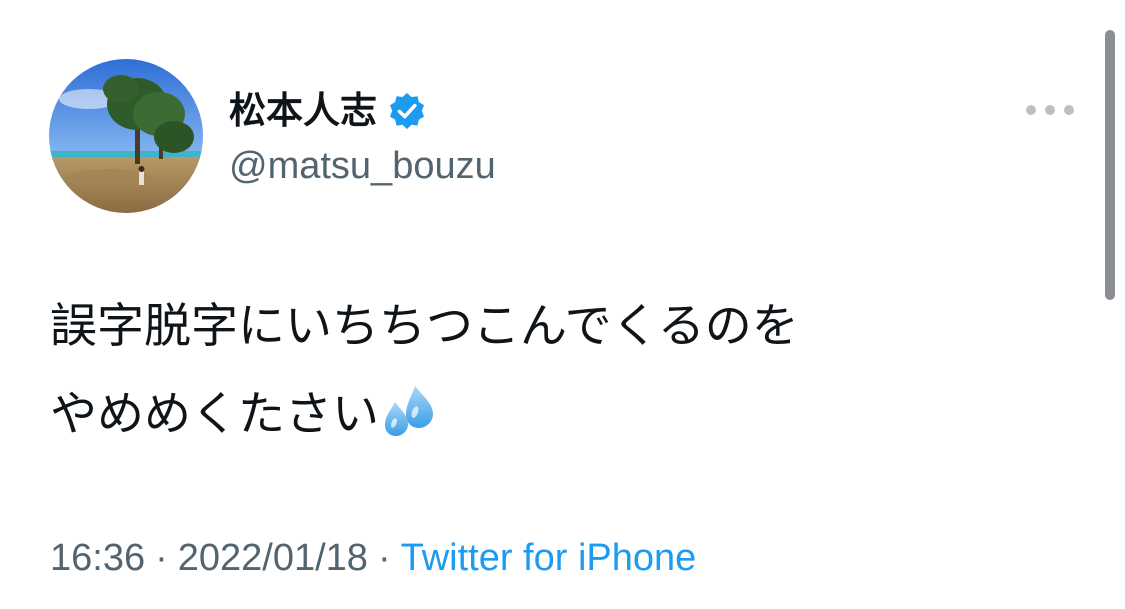 Image resolution: width=1125 pixels, height=609 pixels. I want to click on profile-photo-icon, so click(126, 136).